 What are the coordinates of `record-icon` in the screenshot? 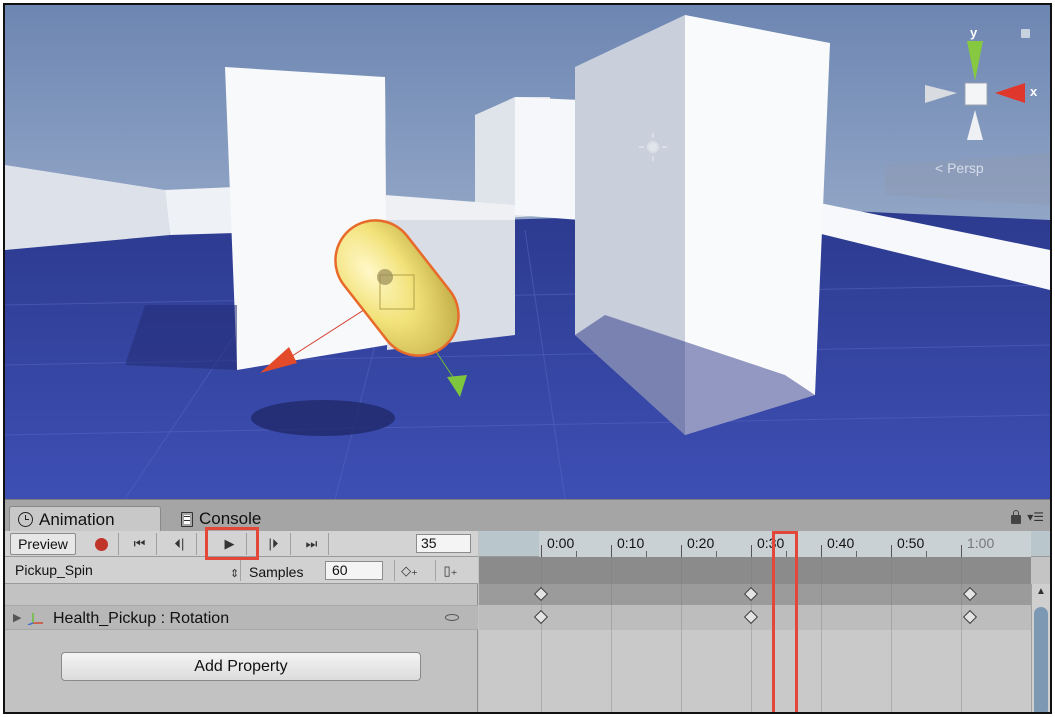 It's located at (101, 544).